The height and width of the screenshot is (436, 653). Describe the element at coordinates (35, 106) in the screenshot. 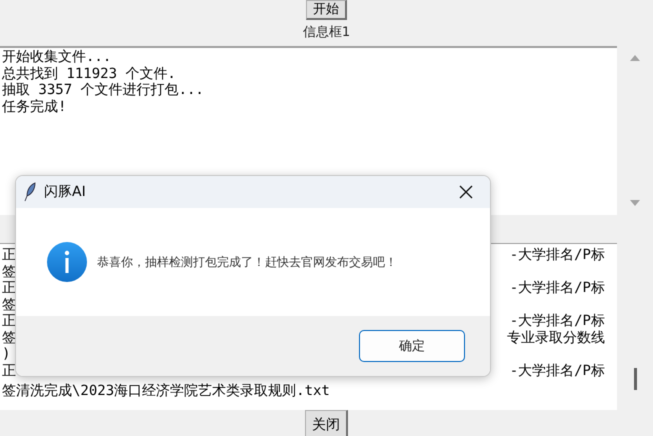

I see `log-line: 任务完成!` at that location.